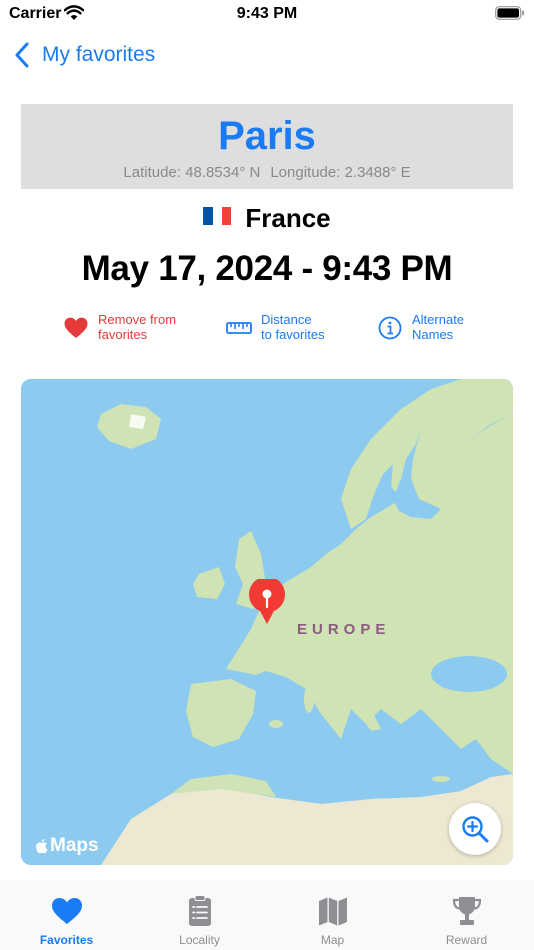 The image size is (534, 950). What do you see at coordinates (332, 911) in the screenshot?
I see `map-icon` at bounding box center [332, 911].